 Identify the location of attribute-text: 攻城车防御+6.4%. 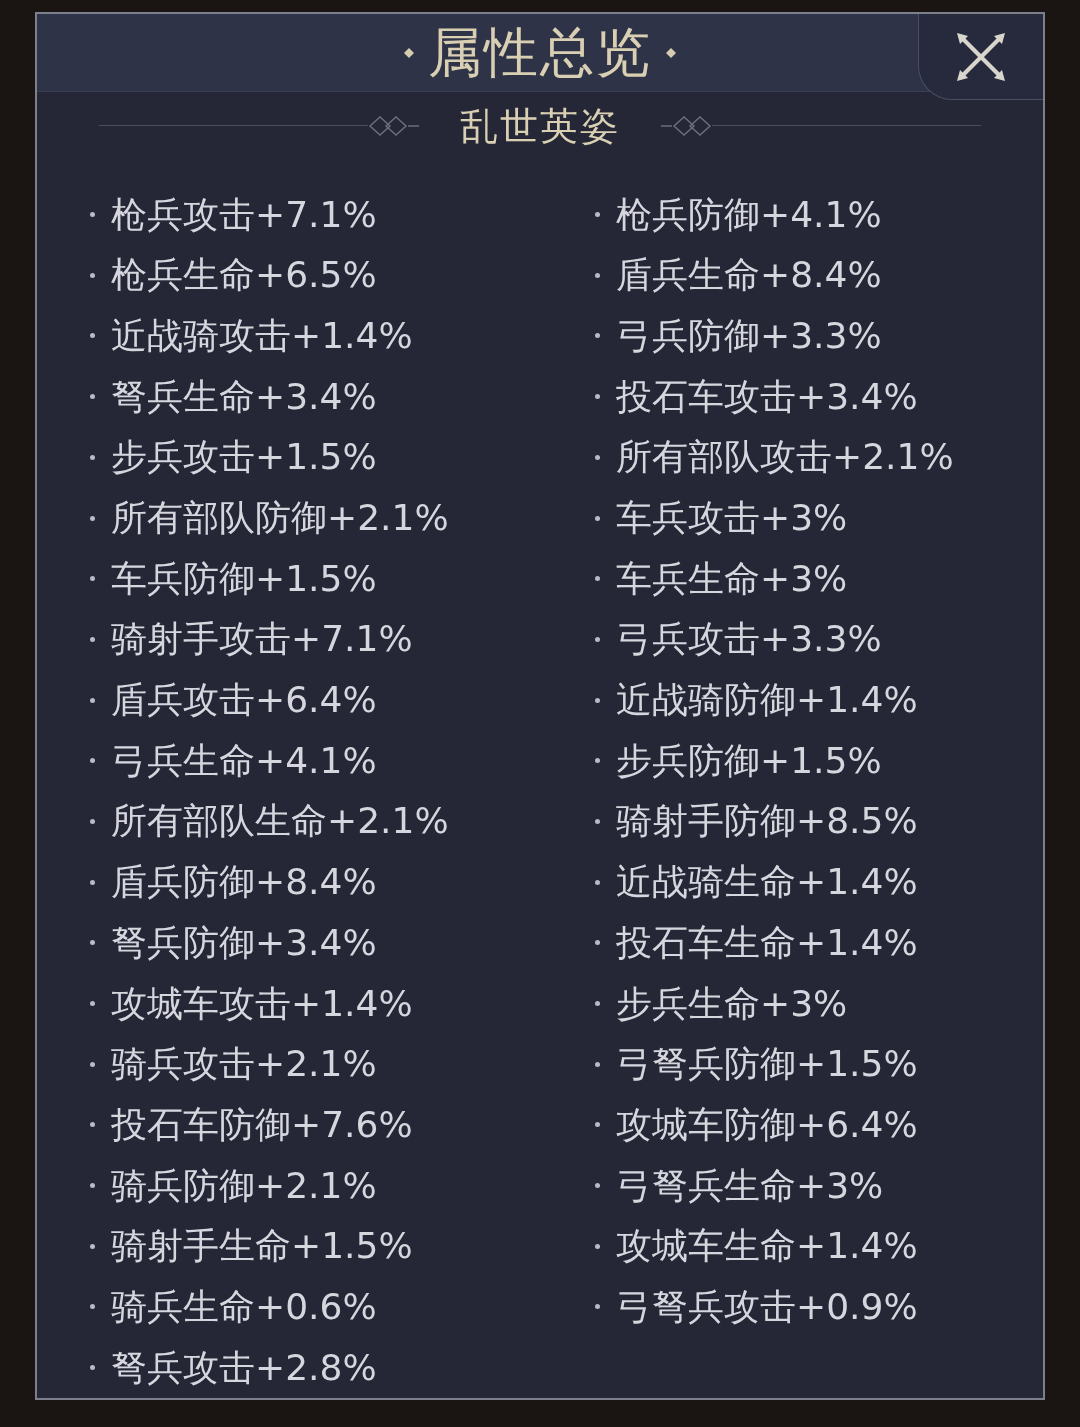
(767, 1124).